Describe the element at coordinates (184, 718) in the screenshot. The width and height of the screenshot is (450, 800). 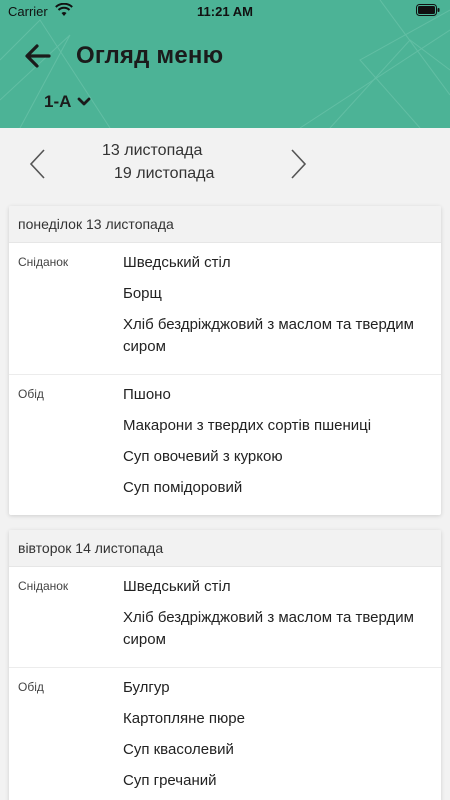
I see `dish-item: Картопляне пюре` at that location.